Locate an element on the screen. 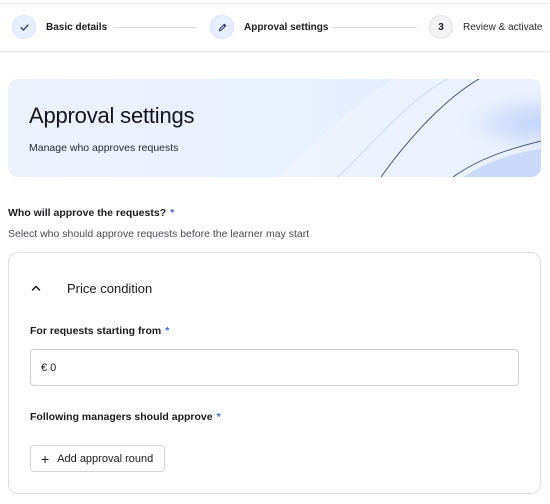 The width and height of the screenshot is (550, 504). managers-label: Following managers should approve * is located at coordinates (125, 417).